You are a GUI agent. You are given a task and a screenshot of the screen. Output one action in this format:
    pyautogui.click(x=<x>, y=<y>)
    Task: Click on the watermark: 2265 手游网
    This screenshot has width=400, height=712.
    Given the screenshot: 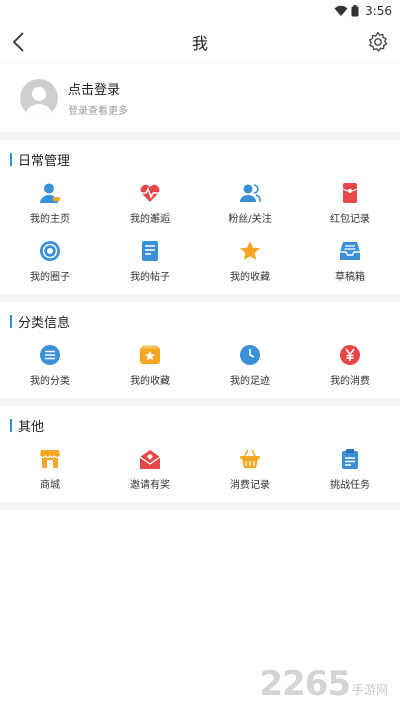 What is the action you would take?
    pyautogui.click(x=323, y=684)
    